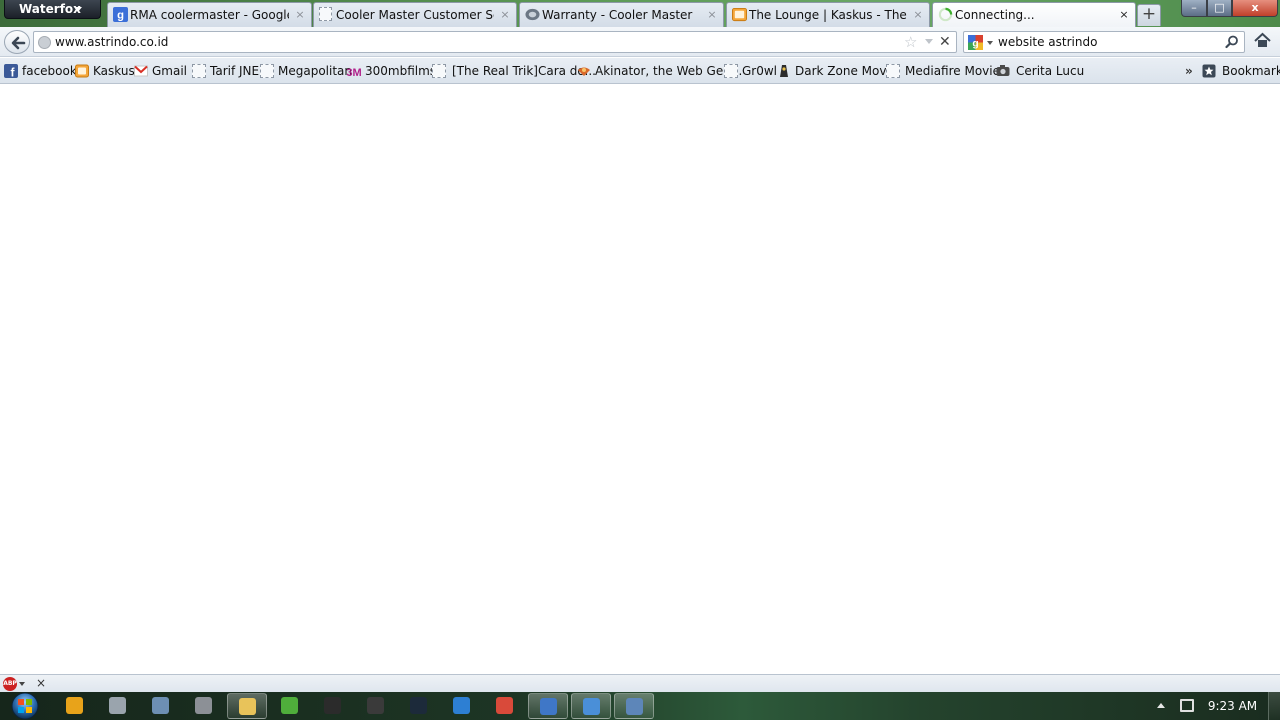  Describe the element at coordinates (495, 42) in the screenshot. I see `url-bar: www.astrindo.co.id ☆ ✕` at that location.